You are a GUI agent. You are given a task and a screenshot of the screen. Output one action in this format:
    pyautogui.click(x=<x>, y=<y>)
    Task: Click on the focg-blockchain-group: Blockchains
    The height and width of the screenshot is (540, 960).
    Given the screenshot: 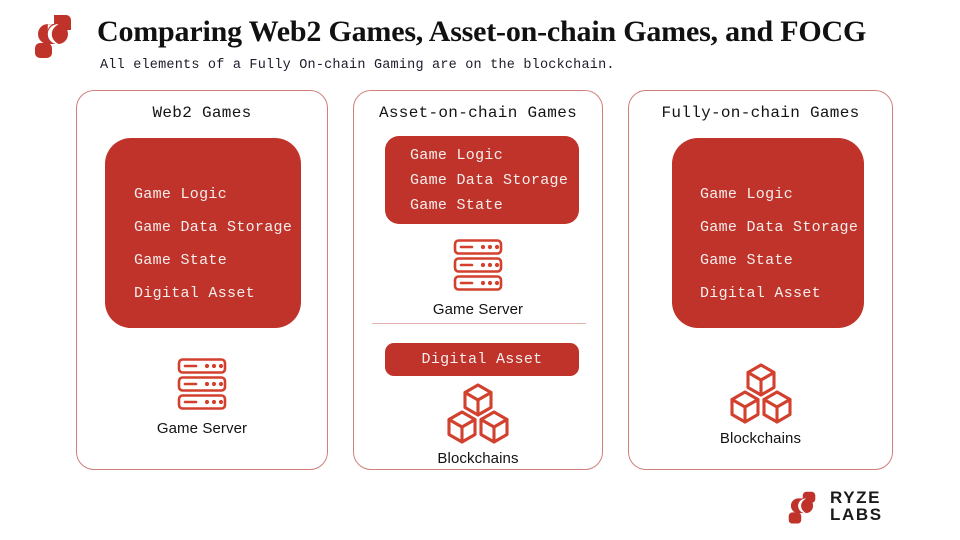 What is the action you would take?
    pyautogui.click(x=760, y=405)
    